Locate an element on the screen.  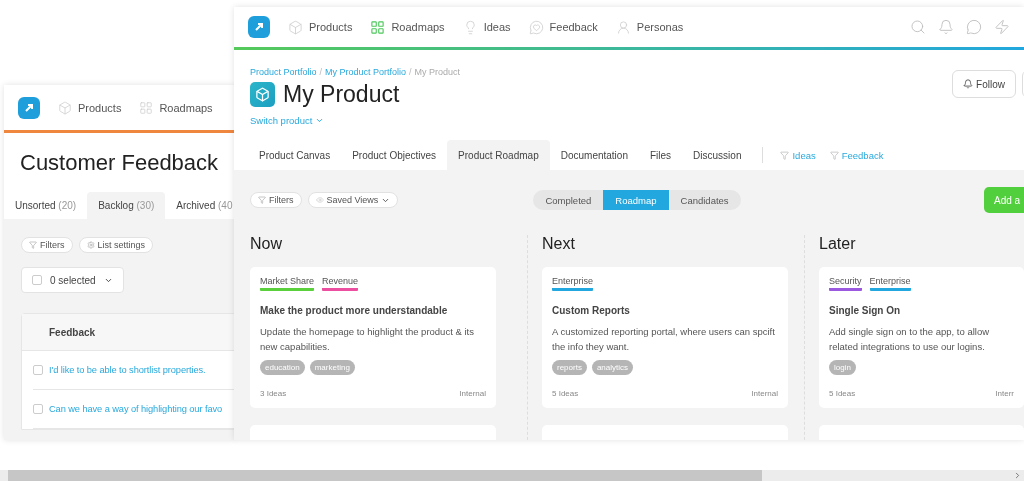
tab: Discussion is located at coordinates (717, 155).